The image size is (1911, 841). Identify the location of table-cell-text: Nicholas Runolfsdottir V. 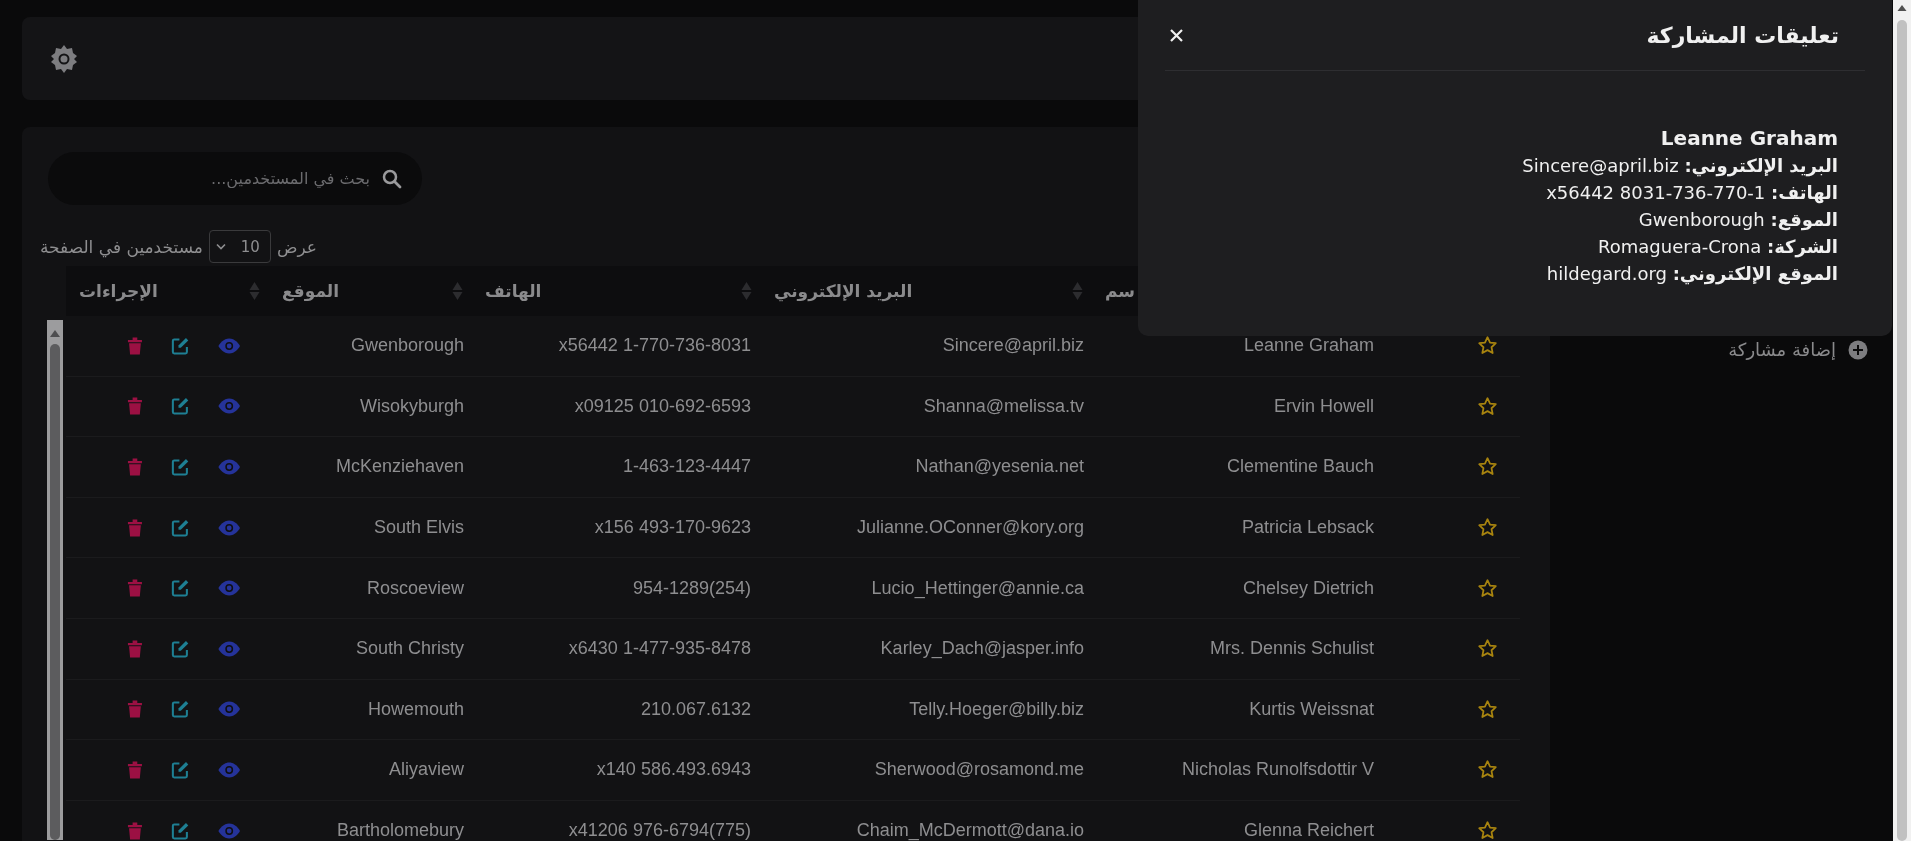
(1277, 770).